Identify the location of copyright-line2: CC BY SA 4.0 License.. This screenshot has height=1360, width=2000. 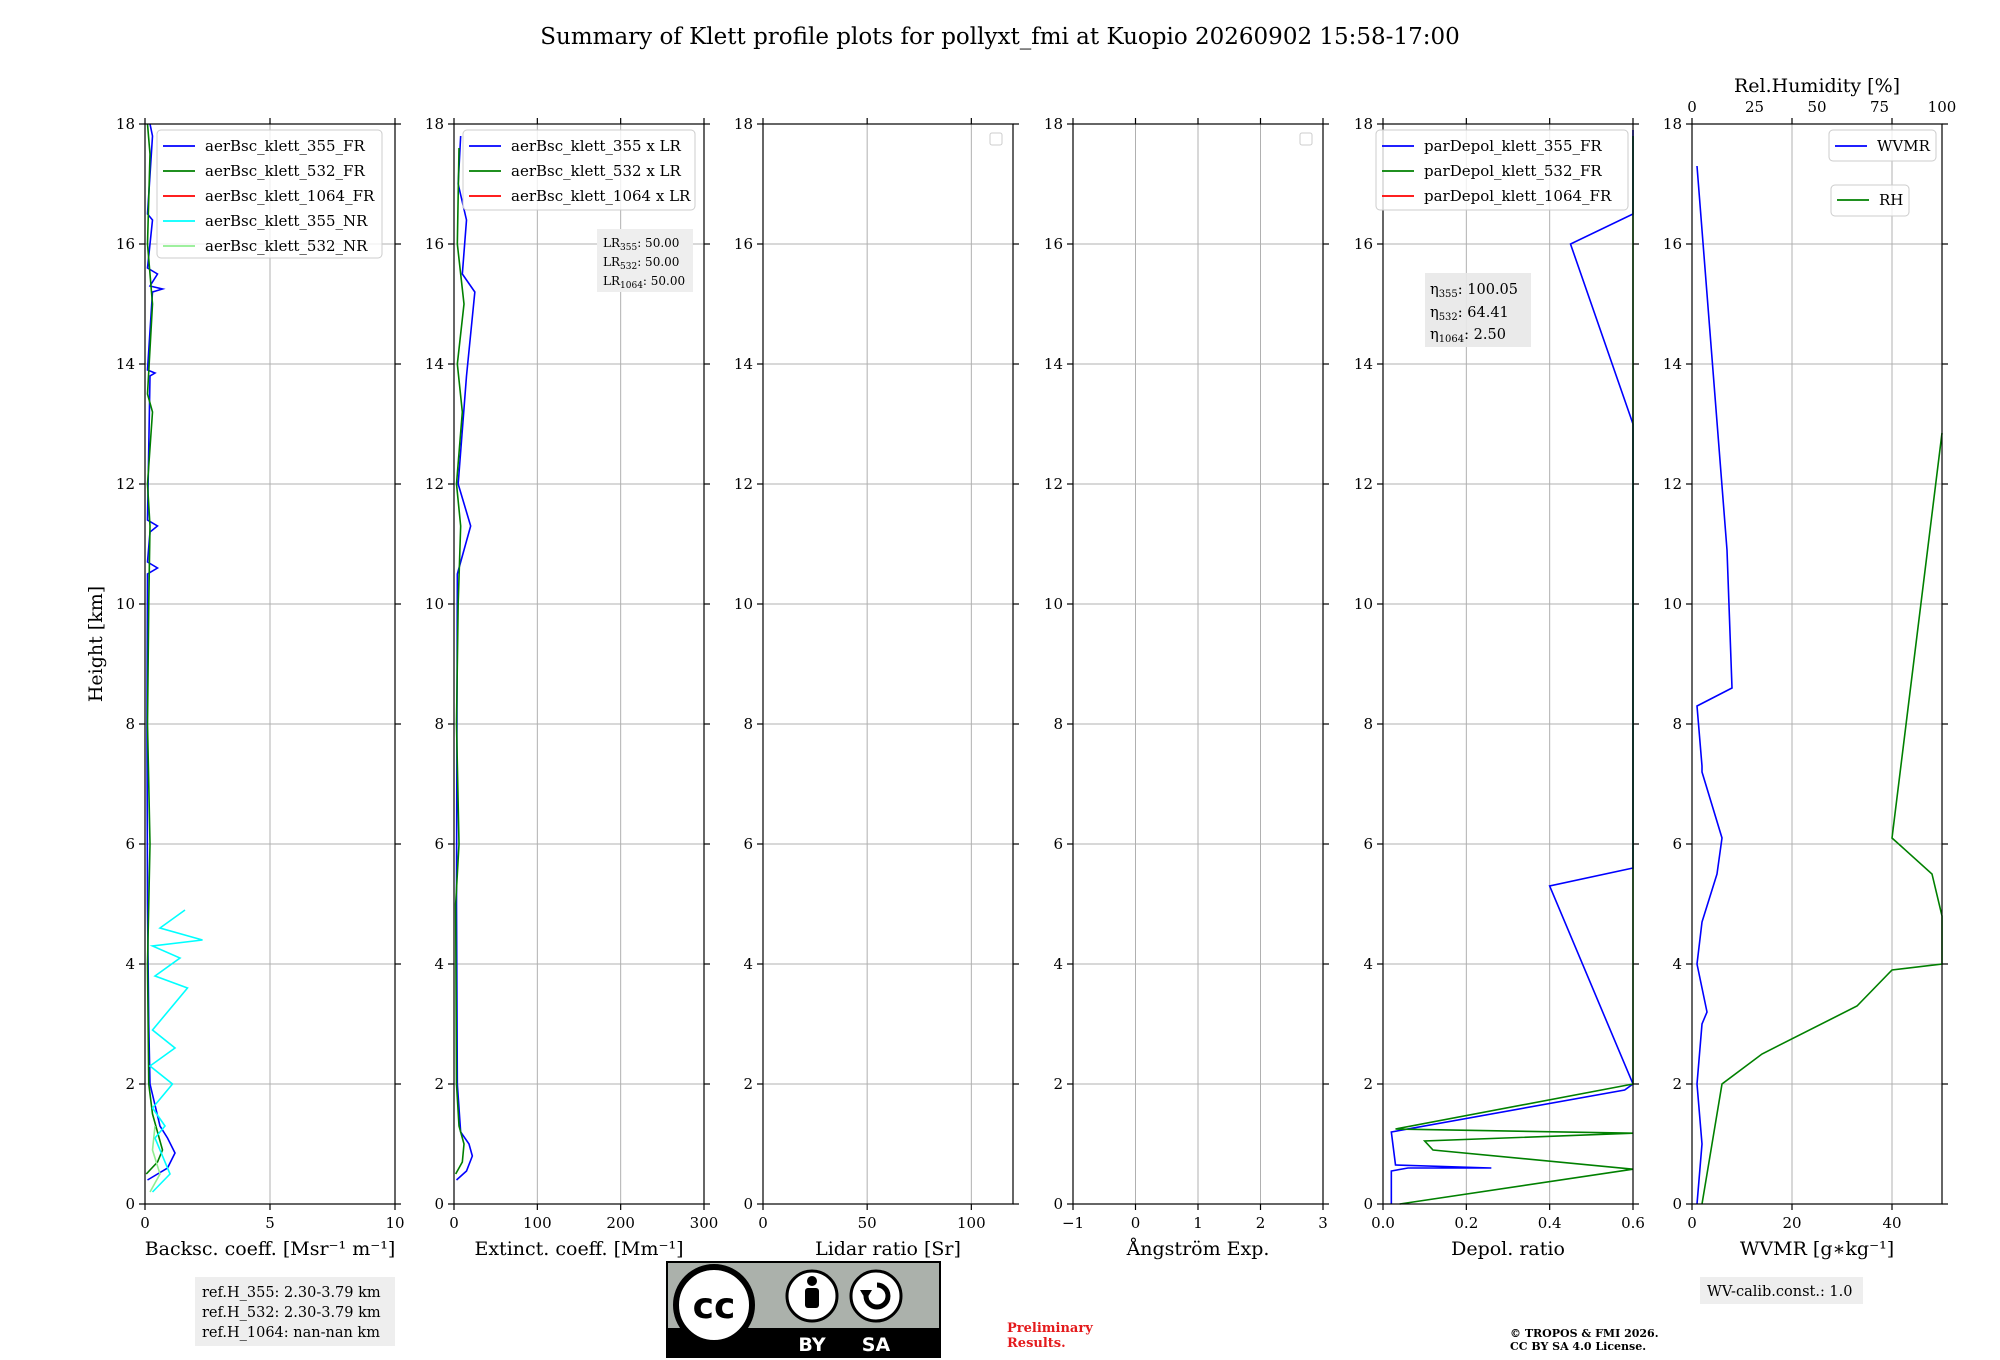
(1578, 1346).